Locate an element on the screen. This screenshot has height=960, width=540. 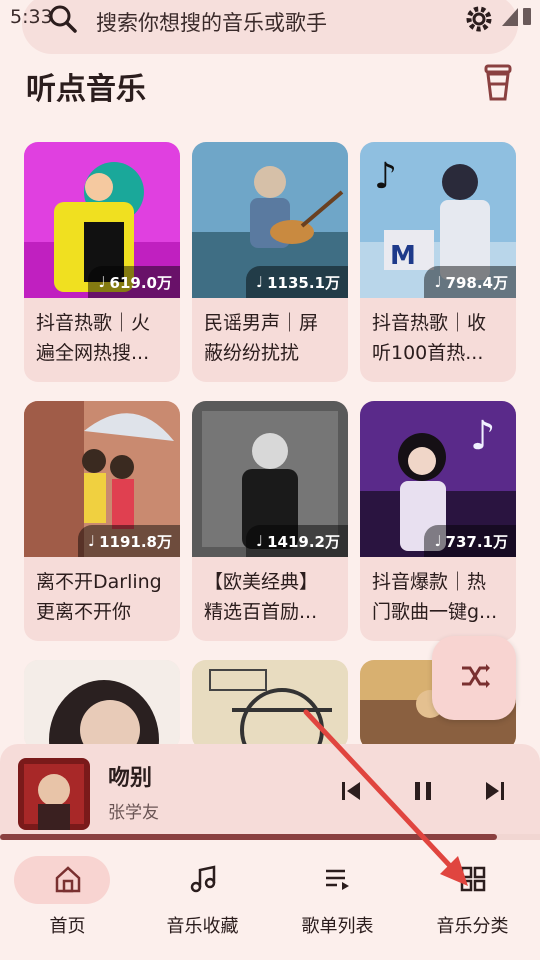
album-art is located at coordinates (54, 794).